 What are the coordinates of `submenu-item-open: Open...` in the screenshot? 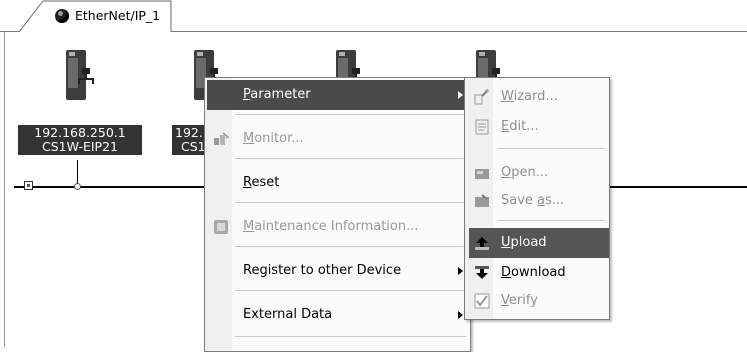 It's located at (539, 173).